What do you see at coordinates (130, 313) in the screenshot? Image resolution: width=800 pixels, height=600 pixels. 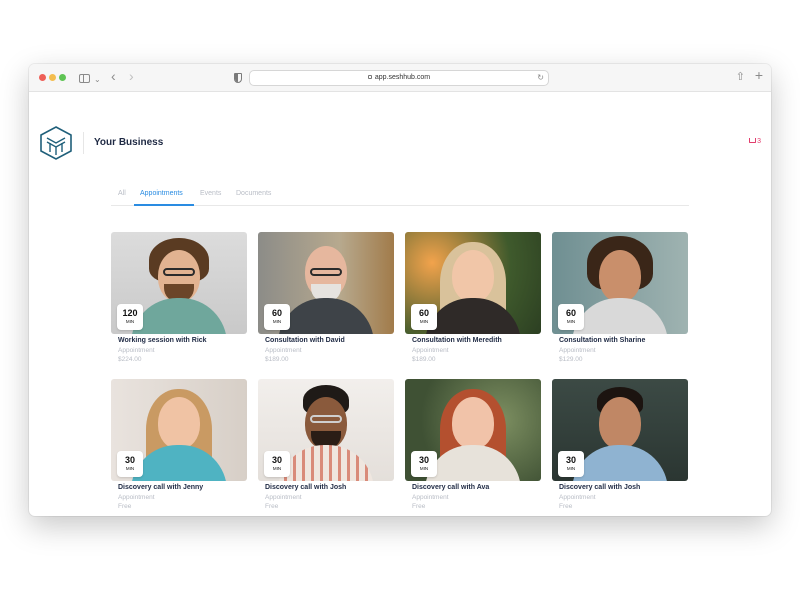 I see `duration-value: 120` at bounding box center [130, 313].